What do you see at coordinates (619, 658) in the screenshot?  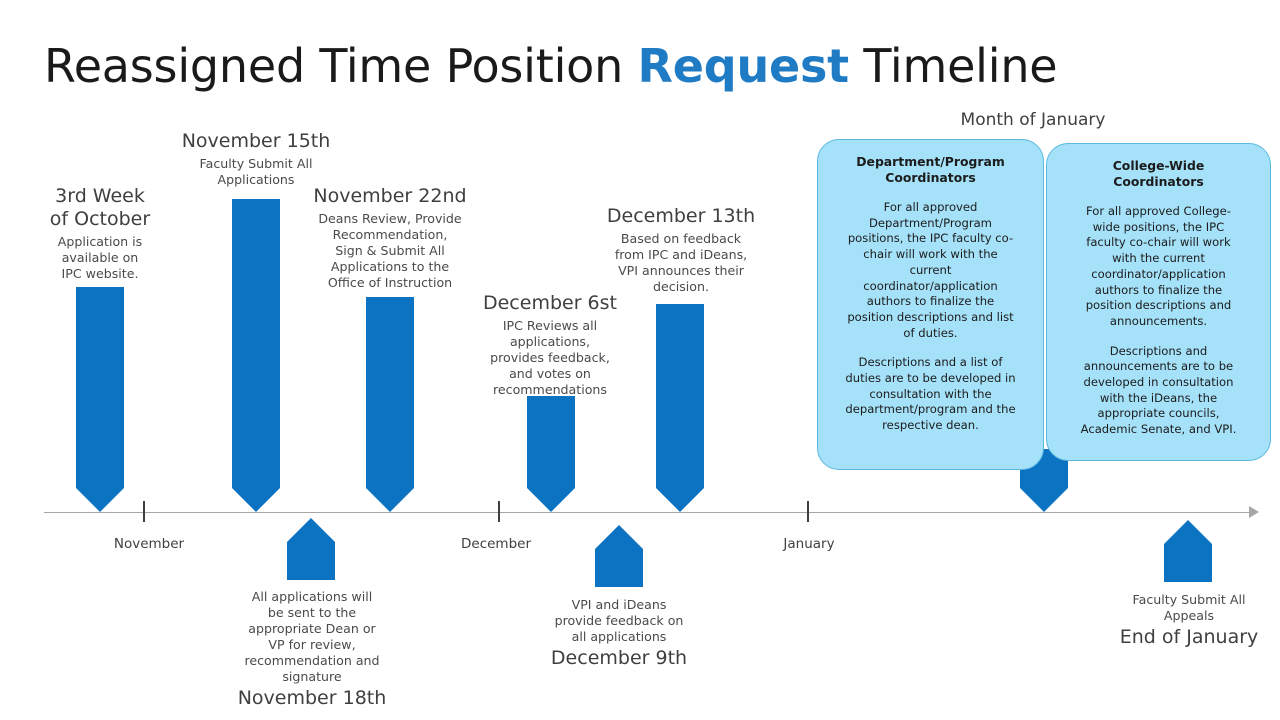 I see `milestone-december-9-date: December 9th` at bounding box center [619, 658].